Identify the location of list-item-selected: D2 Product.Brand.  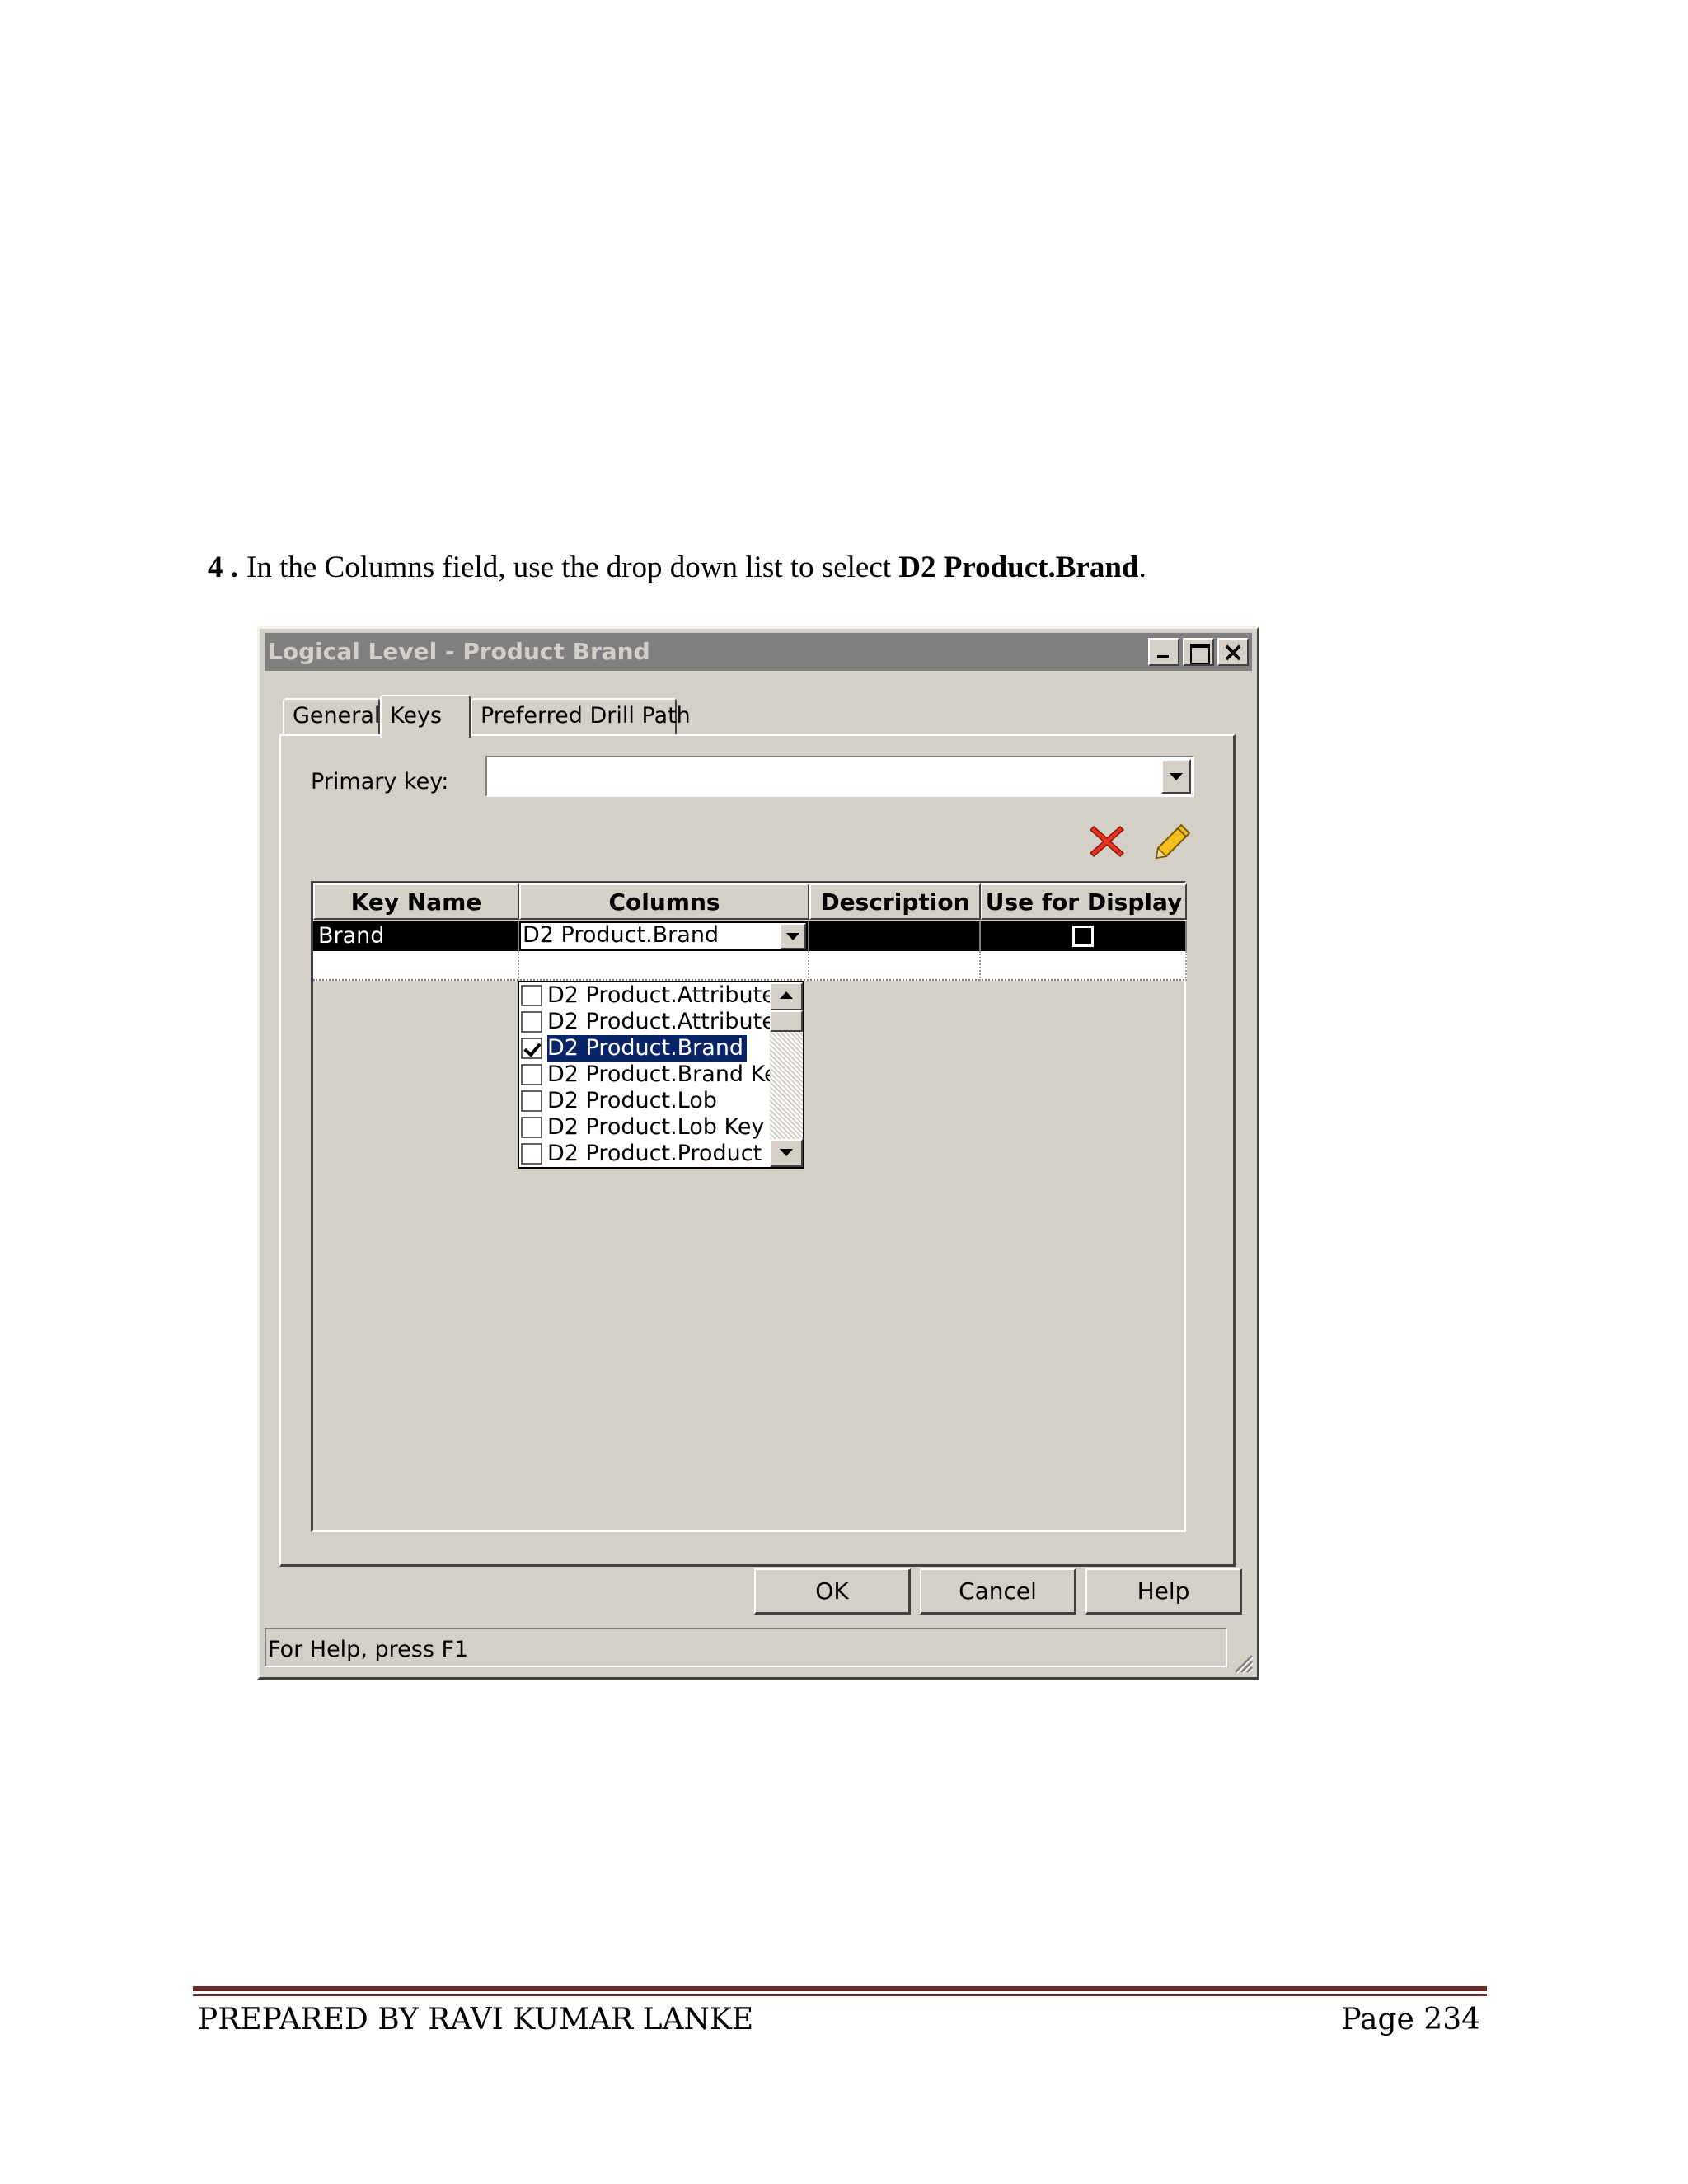
(645, 1048).